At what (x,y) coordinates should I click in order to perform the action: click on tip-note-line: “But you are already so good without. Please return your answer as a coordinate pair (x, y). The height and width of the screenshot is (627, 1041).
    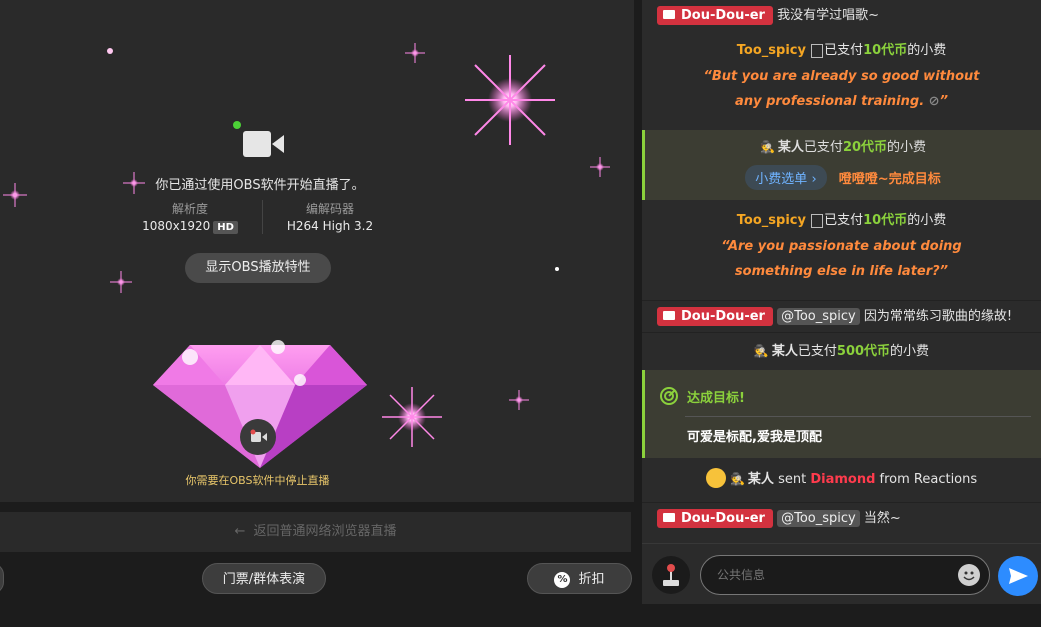
    Looking at the image, I should click on (841, 76).